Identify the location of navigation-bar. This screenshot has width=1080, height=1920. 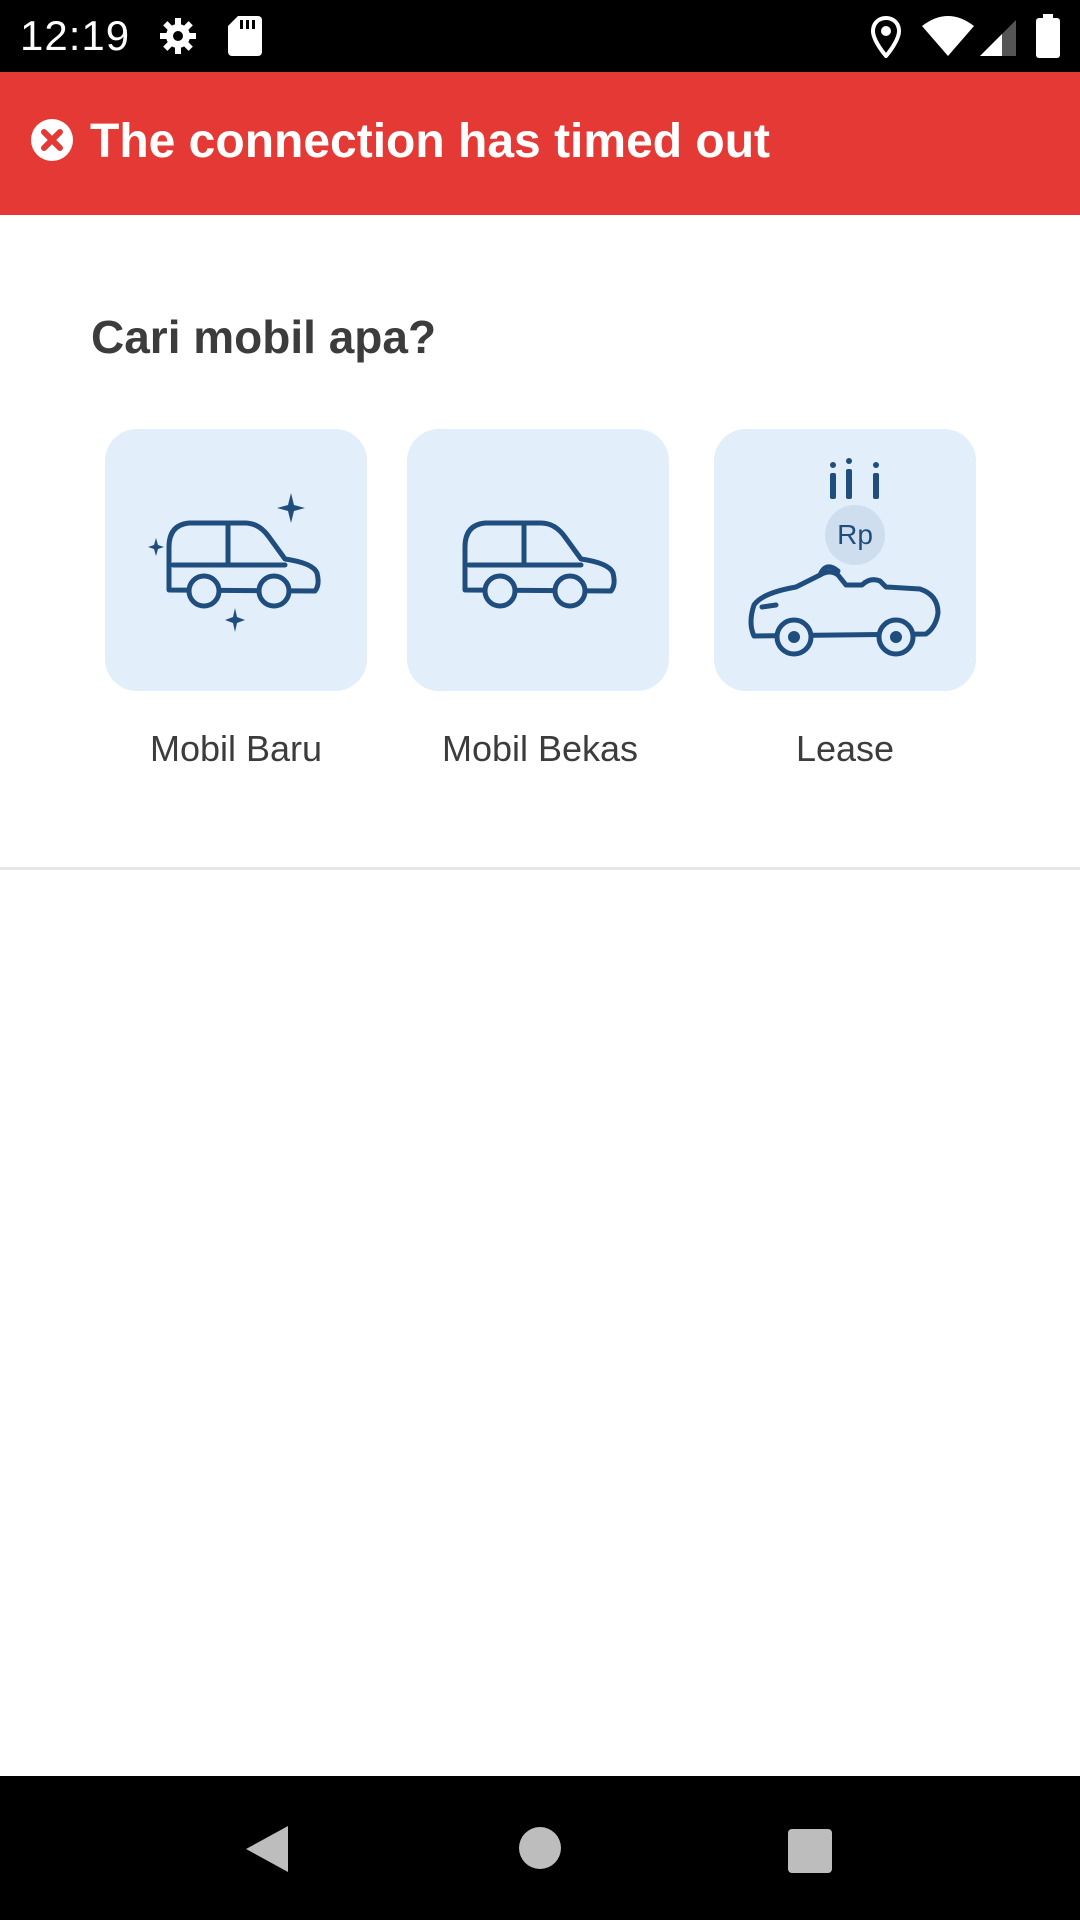
(540, 1848).